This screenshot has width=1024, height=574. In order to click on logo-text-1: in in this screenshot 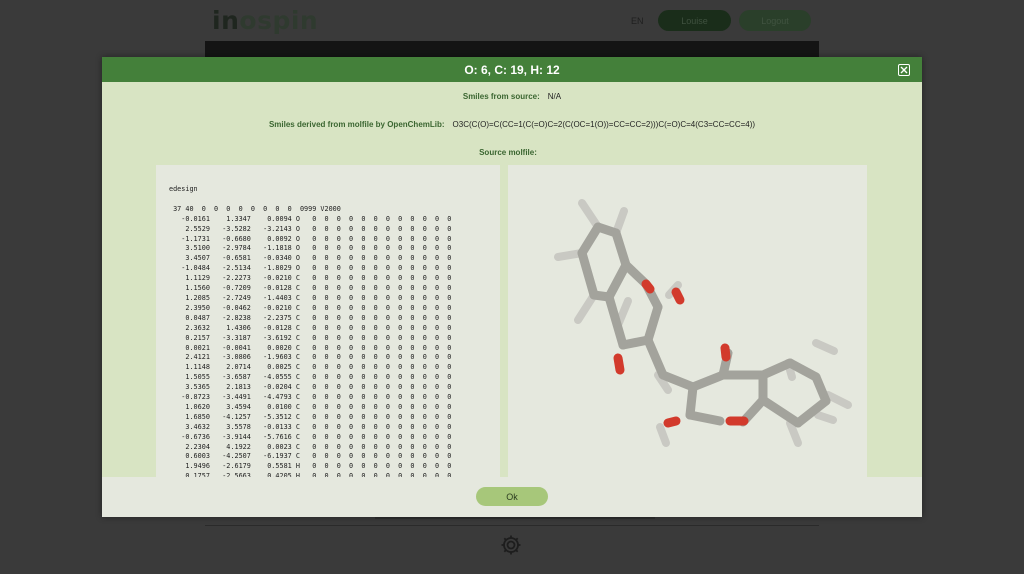, I will do `click(226, 20)`.